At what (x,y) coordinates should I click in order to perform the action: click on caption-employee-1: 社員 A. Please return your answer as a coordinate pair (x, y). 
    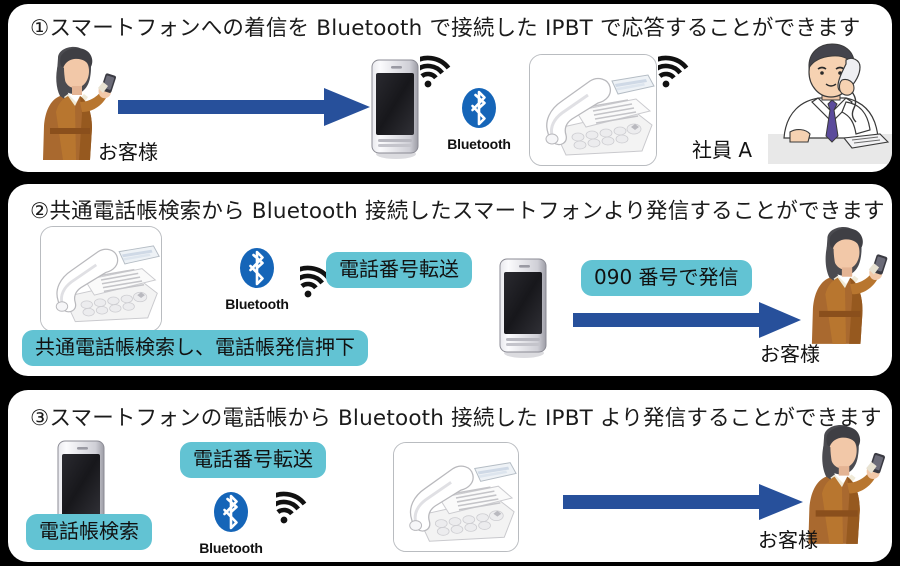
    Looking at the image, I should click on (722, 150).